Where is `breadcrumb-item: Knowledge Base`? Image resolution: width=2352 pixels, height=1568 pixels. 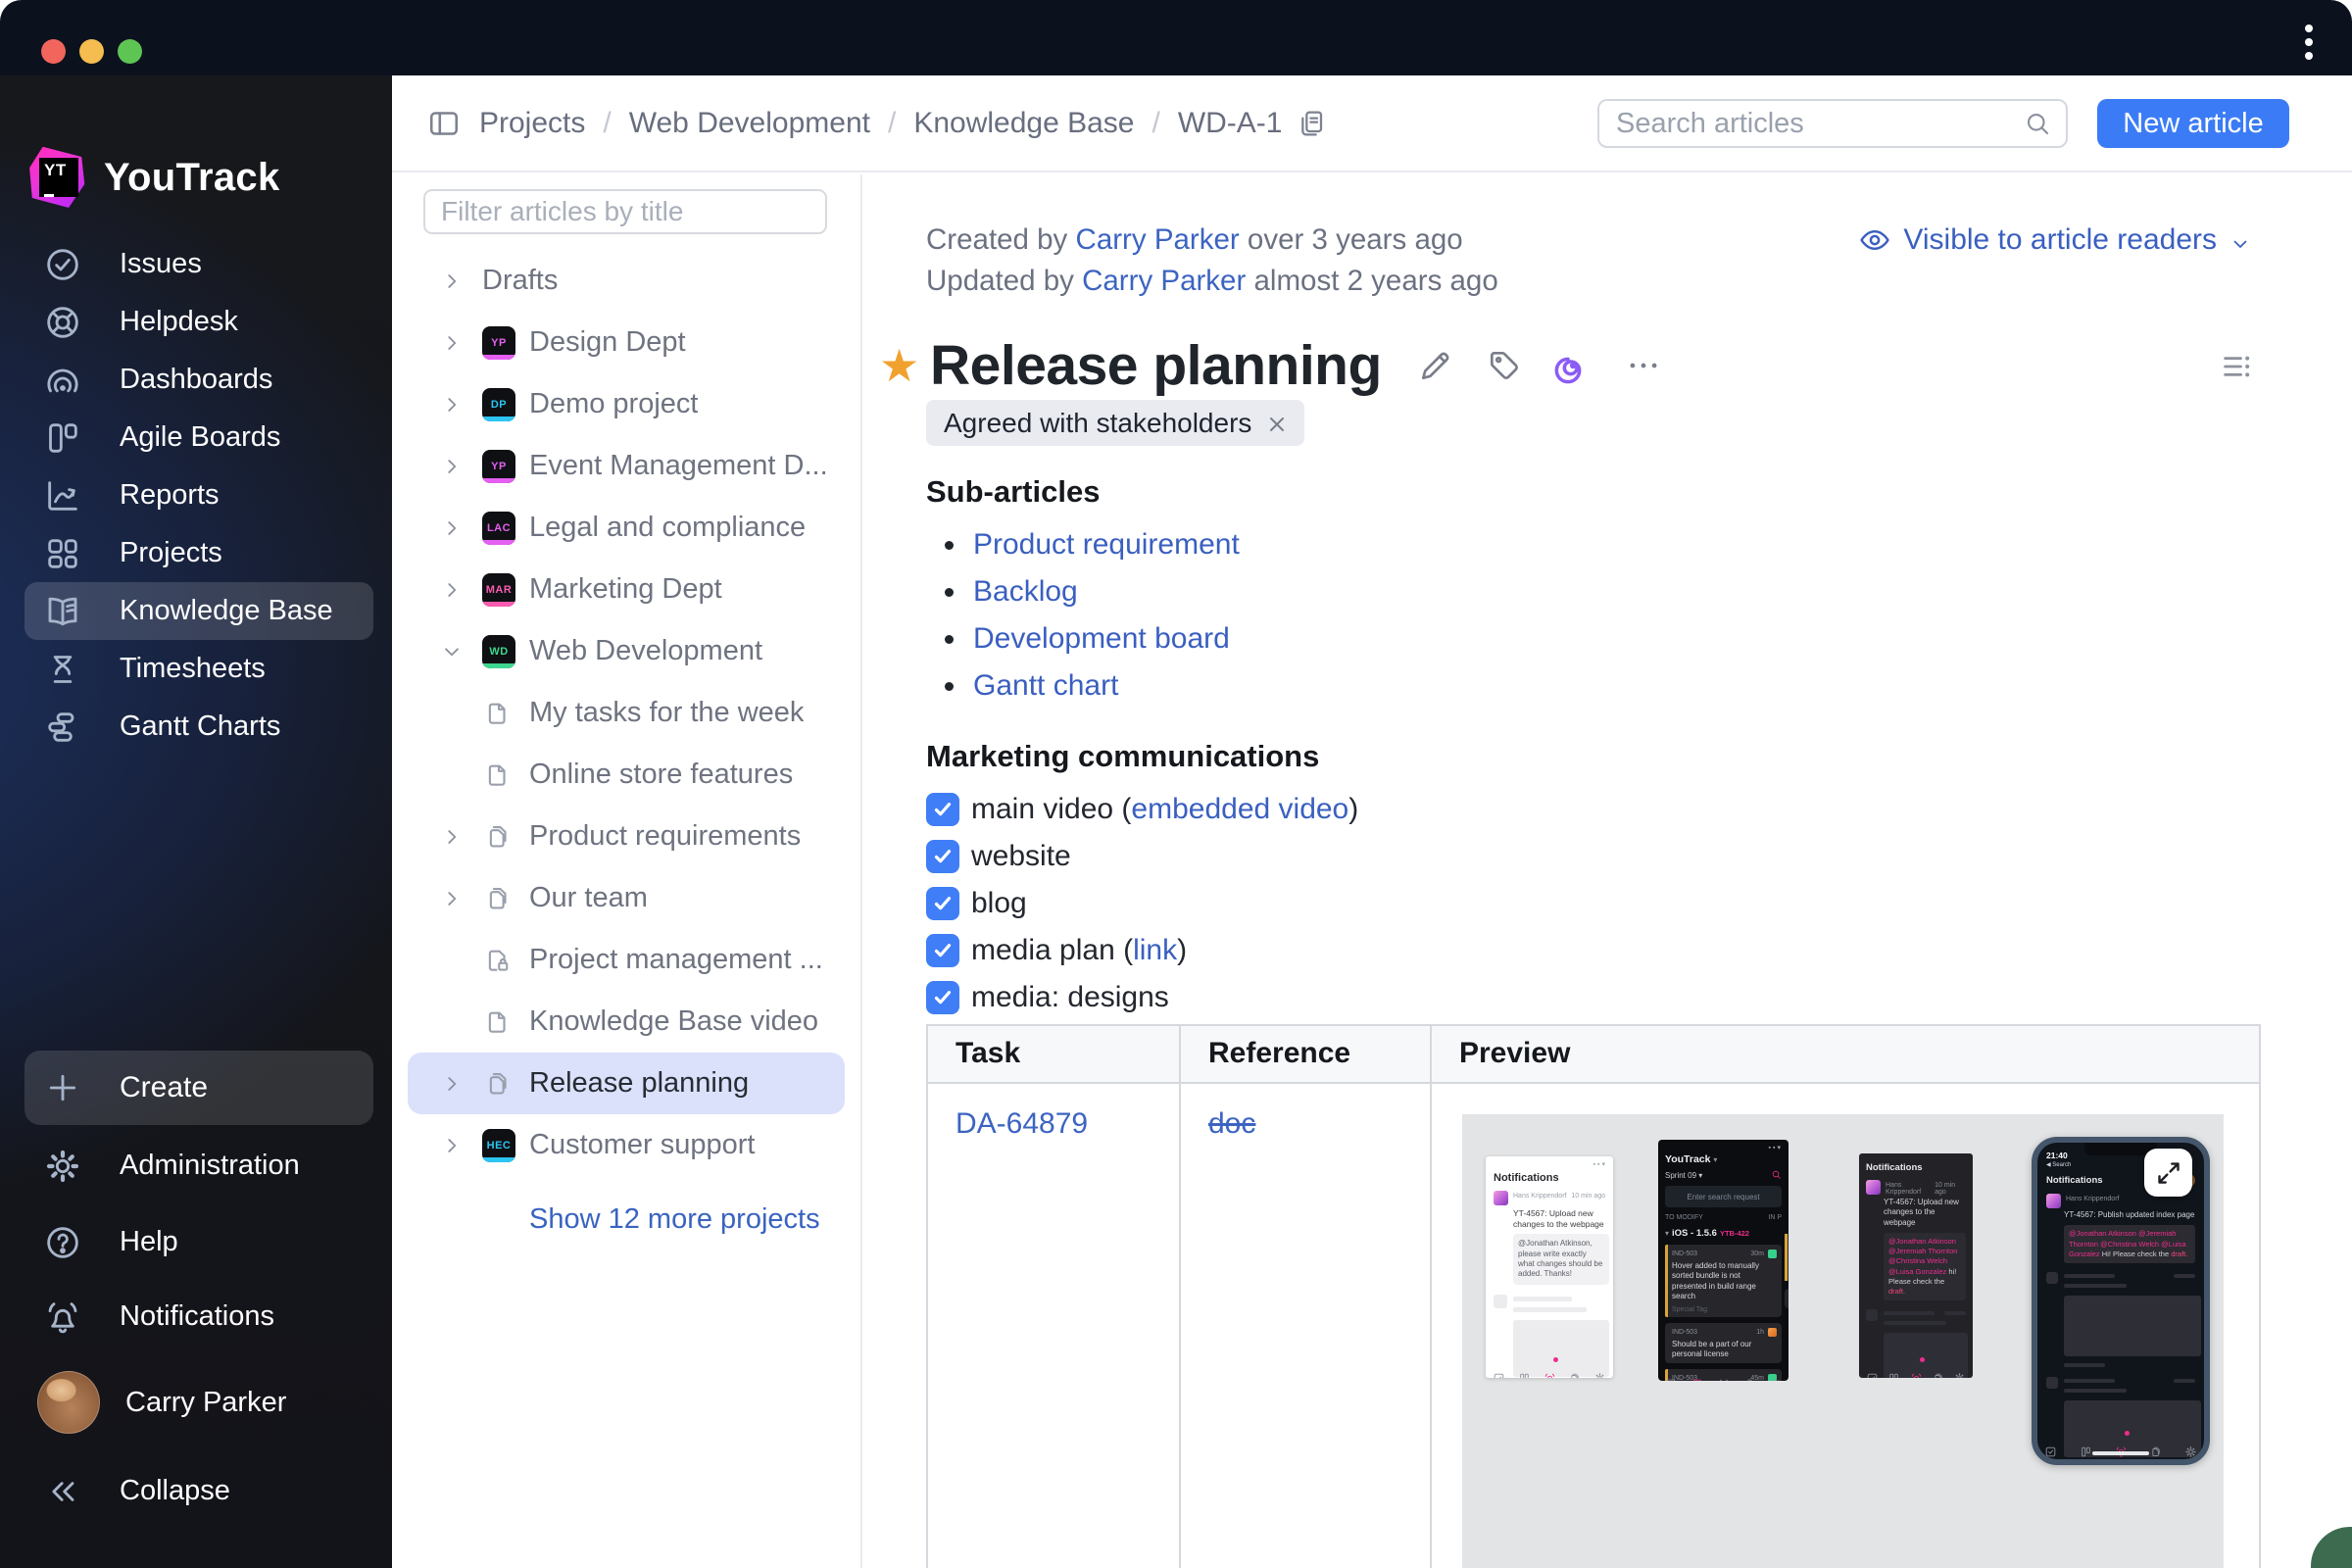 breadcrumb-item: Knowledge Base is located at coordinates (1023, 124).